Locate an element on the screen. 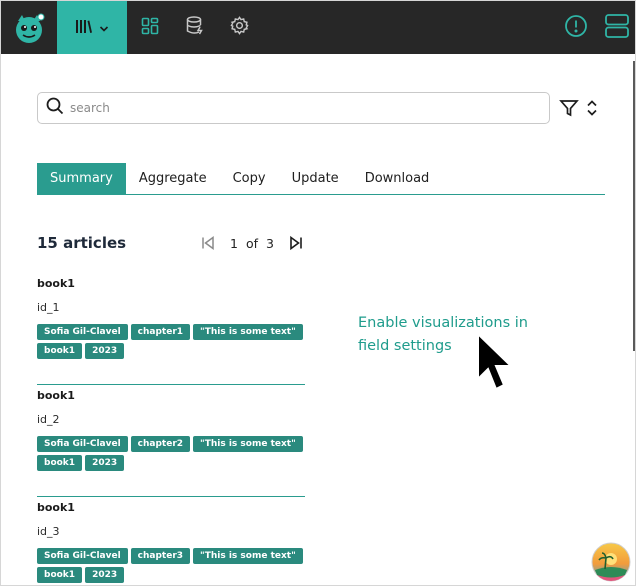 This screenshot has width=636, height=586. alert-circle-icon is located at coordinates (576, 28).